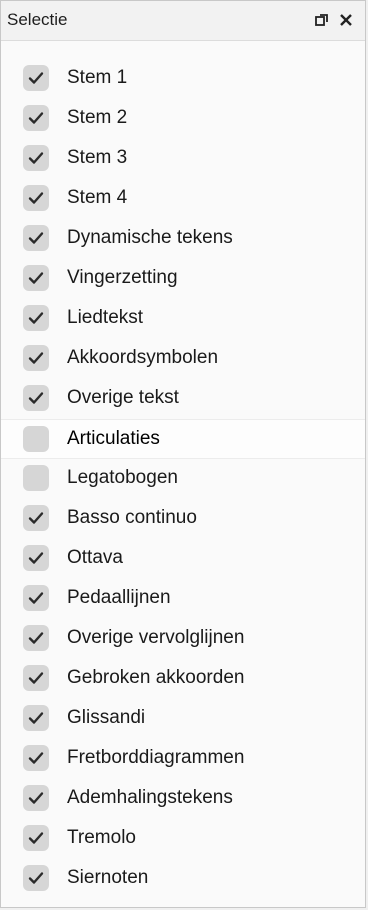  I want to click on filter-label: Stem 4, so click(97, 197).